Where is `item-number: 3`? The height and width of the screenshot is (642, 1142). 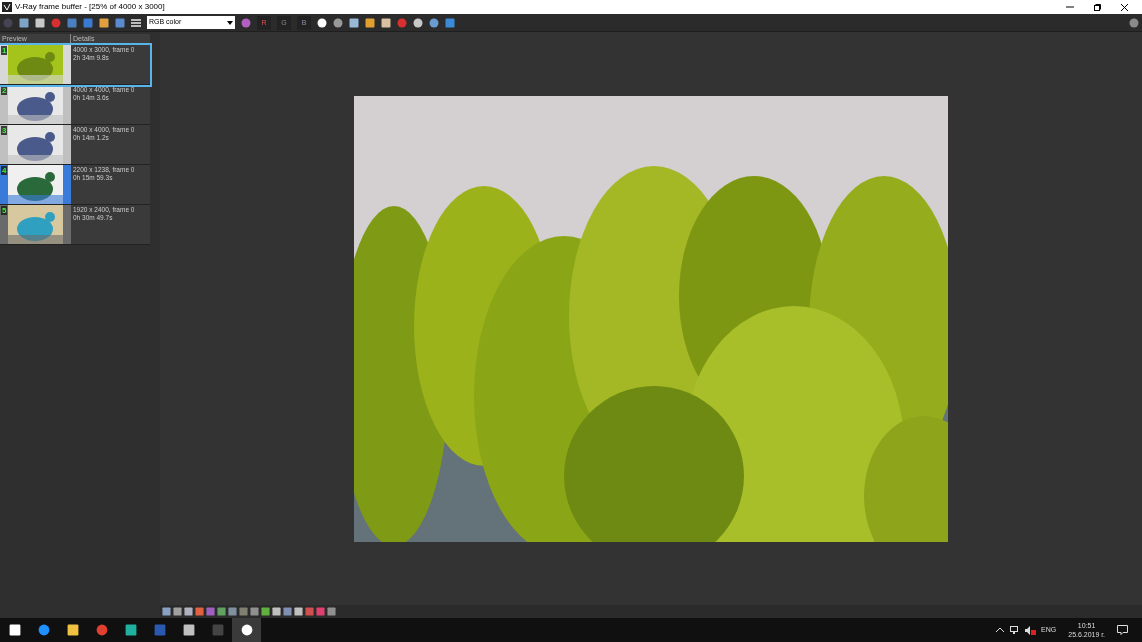 item-number: 3 is located at coordinates (4, 130).